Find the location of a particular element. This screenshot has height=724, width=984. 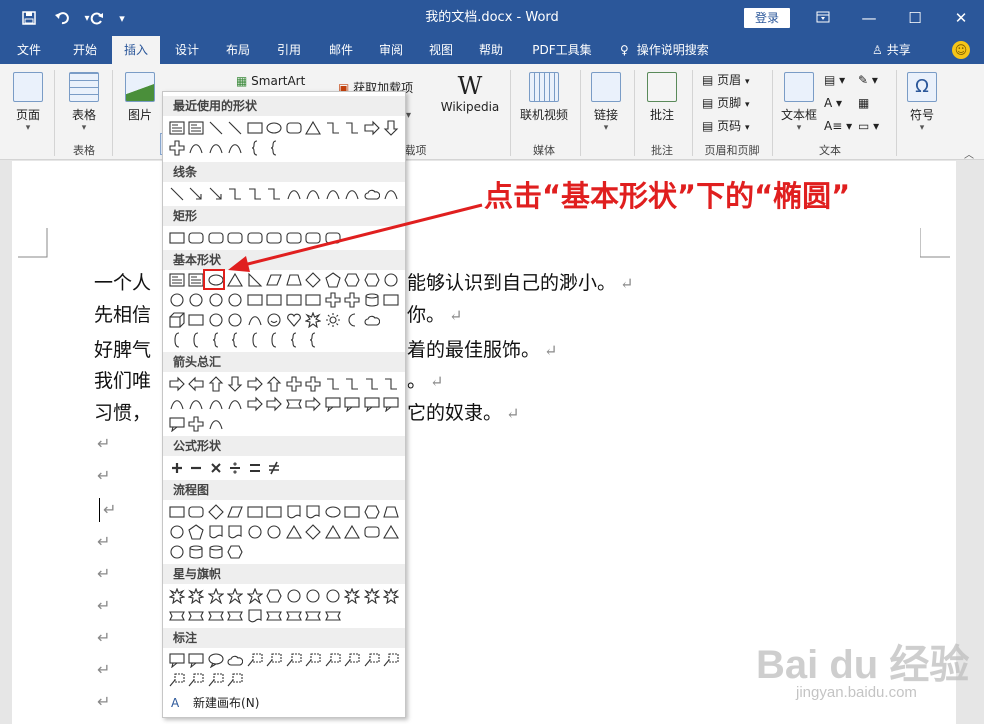

shape-cube is located at coordinates (177, 320).